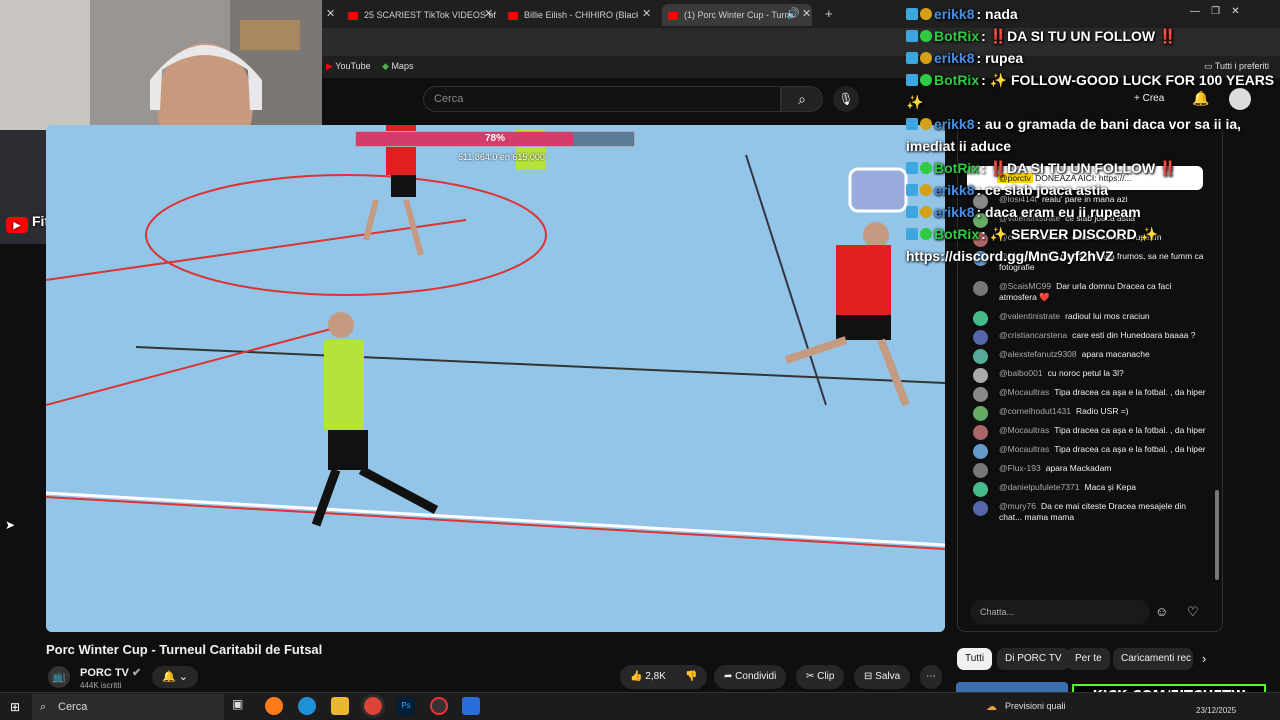  Describe the element at coordinates (756, 676) in the screenshot. I see `share-label: Condividi` at that location.